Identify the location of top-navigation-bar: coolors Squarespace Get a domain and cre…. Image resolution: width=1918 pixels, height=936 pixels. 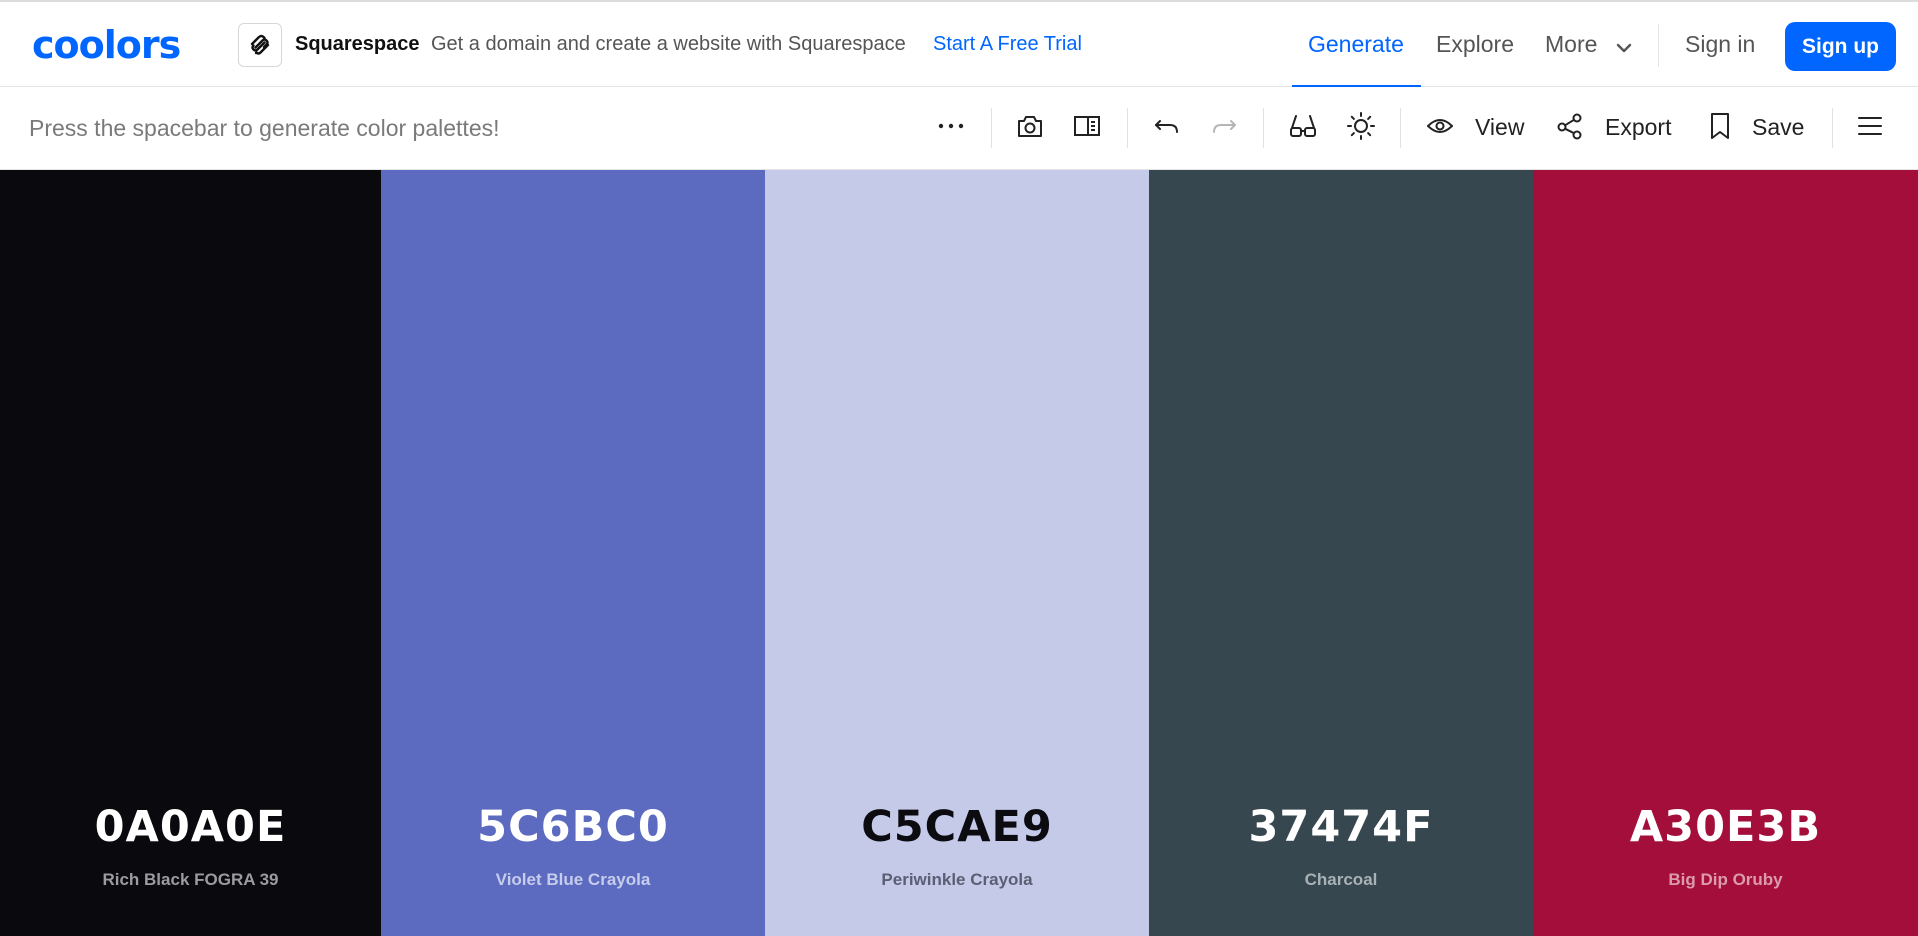
(959, 44).